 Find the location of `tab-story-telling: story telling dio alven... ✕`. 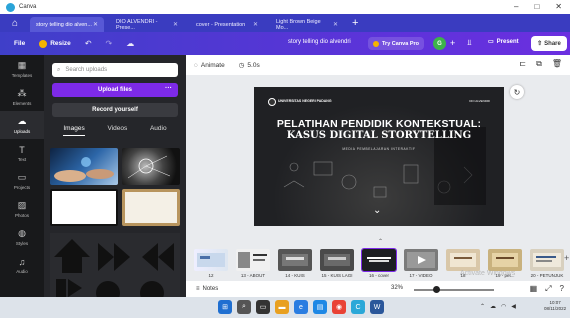

tab-story-telling: story telling dio alven... ✕ is located at coordinates (67, 24).